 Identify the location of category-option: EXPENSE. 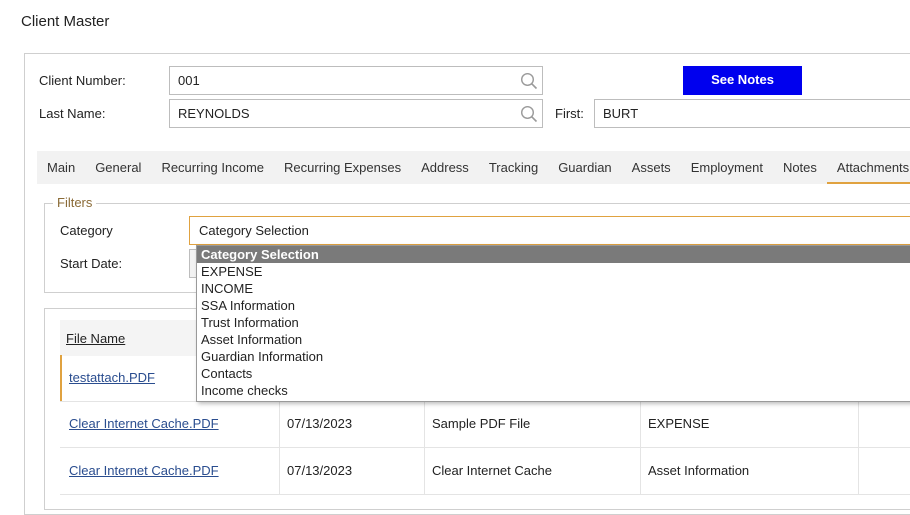
(553, 271).